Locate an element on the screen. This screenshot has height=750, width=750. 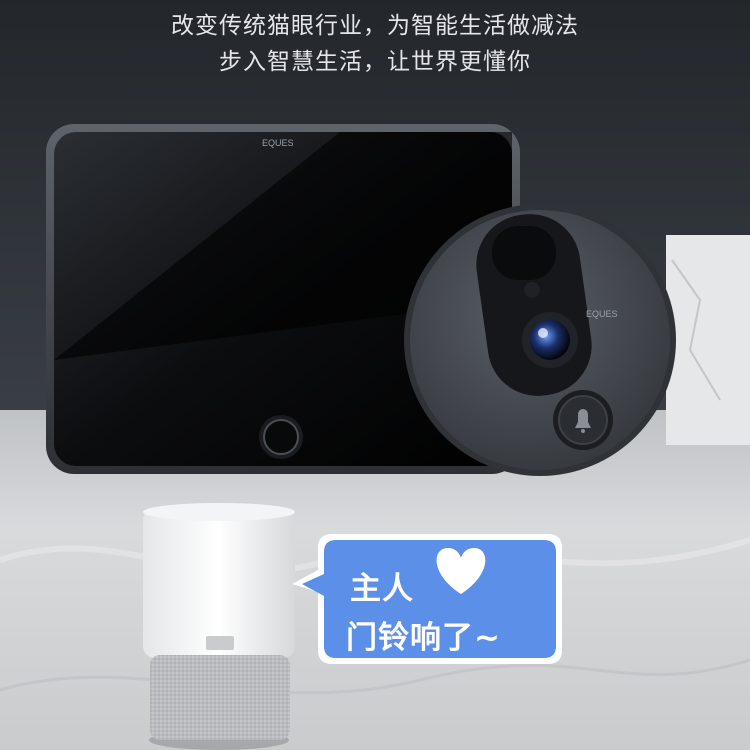
slogan-line-1: 改变传统猫眼行业，为智能生活做减法 is located at coordinates (375, 26).